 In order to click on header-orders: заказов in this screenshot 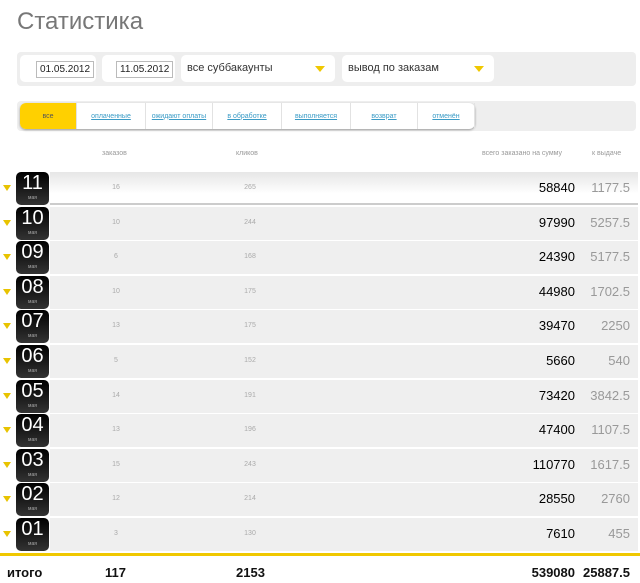, I will do `click(114, 153)`.